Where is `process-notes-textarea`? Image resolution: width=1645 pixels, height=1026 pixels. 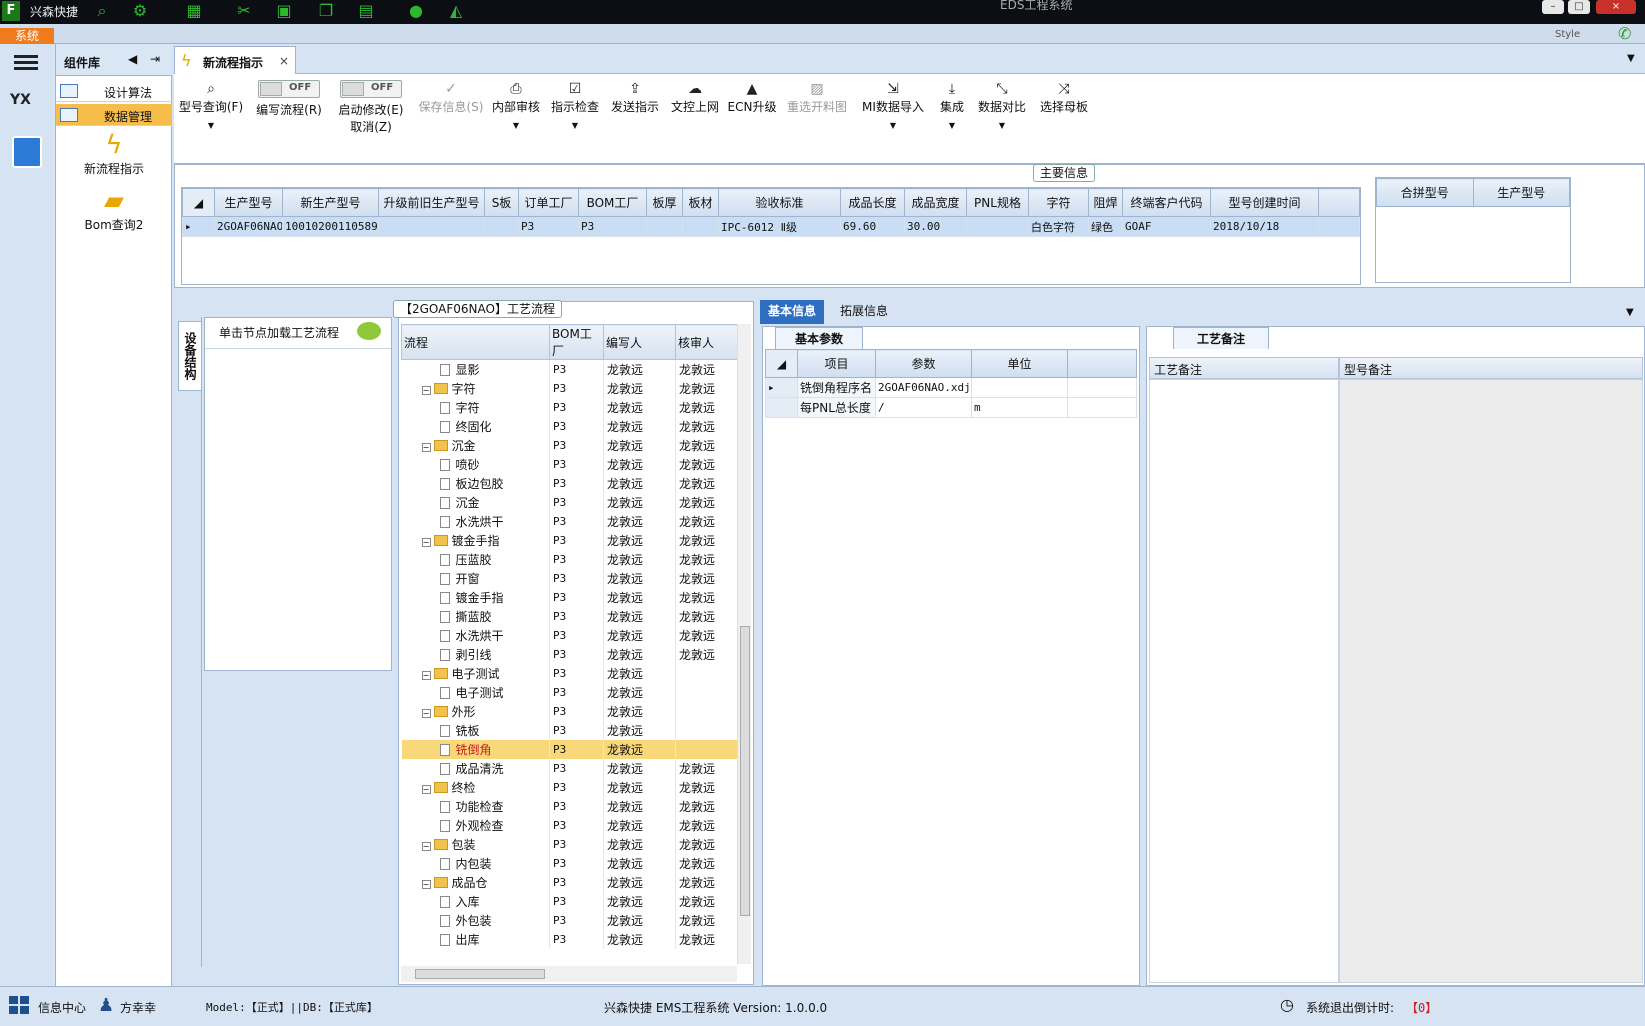
process-notes-textarea is located at coordinates (1244, 681).